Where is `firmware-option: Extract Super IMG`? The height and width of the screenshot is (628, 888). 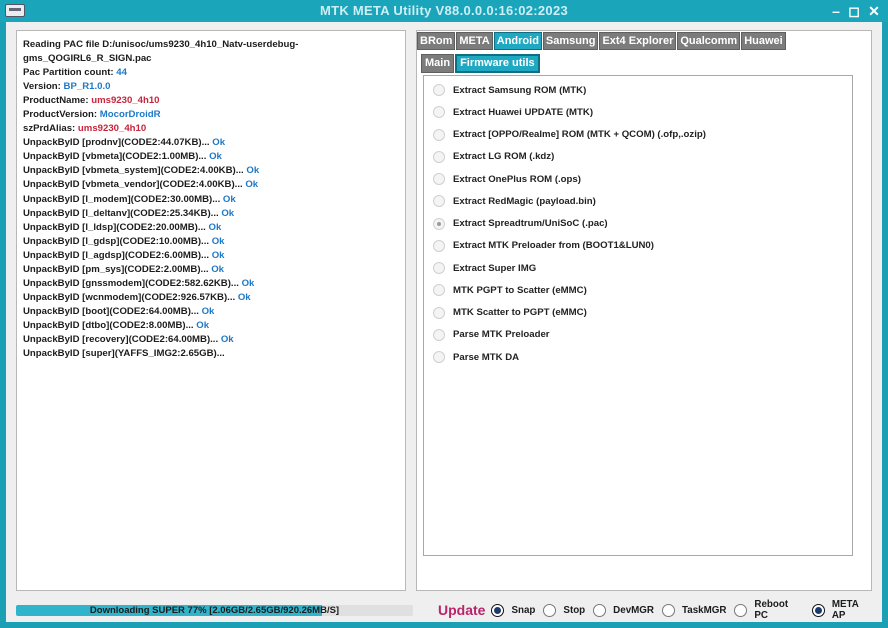 firmware-option: Extract Super IMG is located at coordinates (484, 268).